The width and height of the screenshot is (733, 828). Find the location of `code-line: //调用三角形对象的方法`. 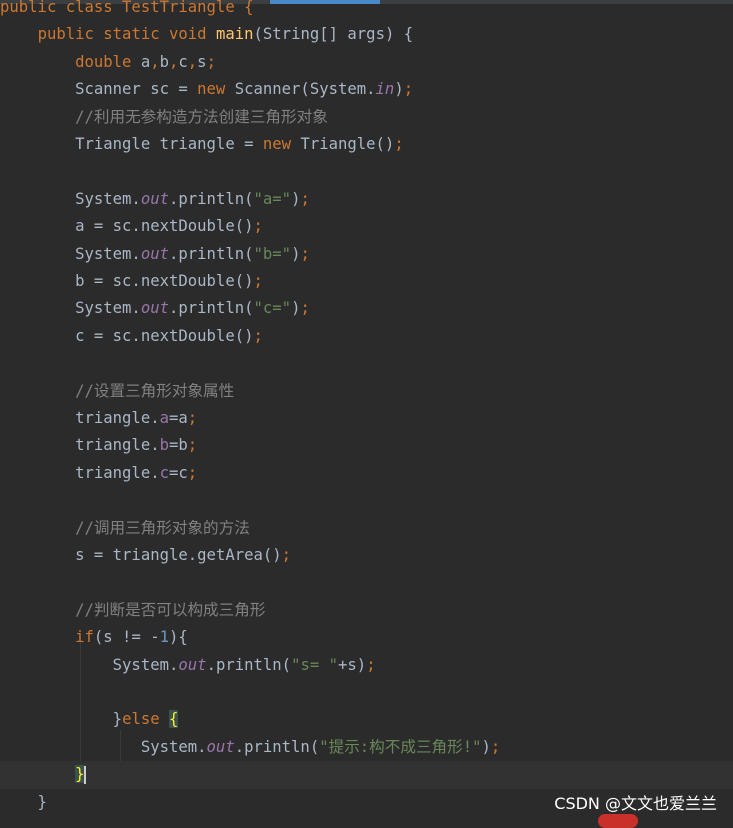

code-line: //调用三角形对象的方法 is located at coordinates (366, 528).